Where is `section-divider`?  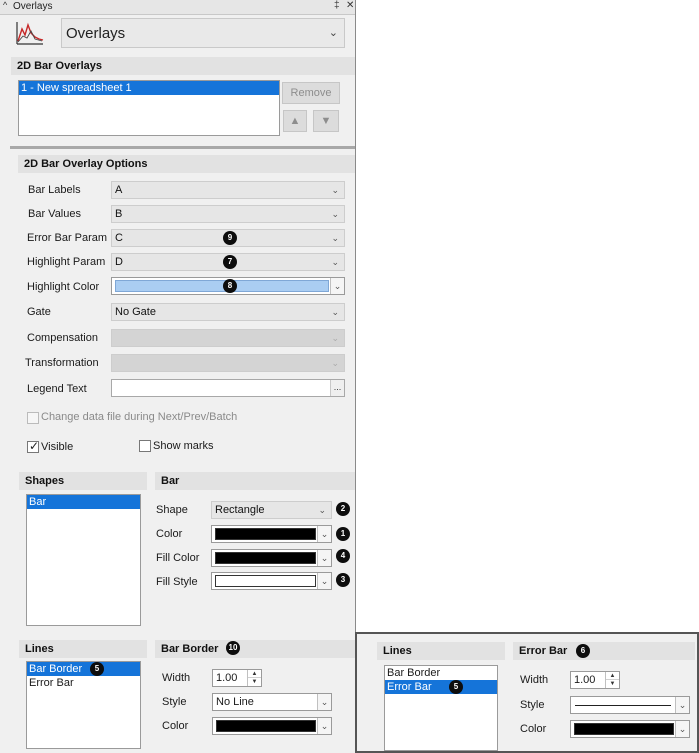
section-divider is located at coordinates (182, 147).